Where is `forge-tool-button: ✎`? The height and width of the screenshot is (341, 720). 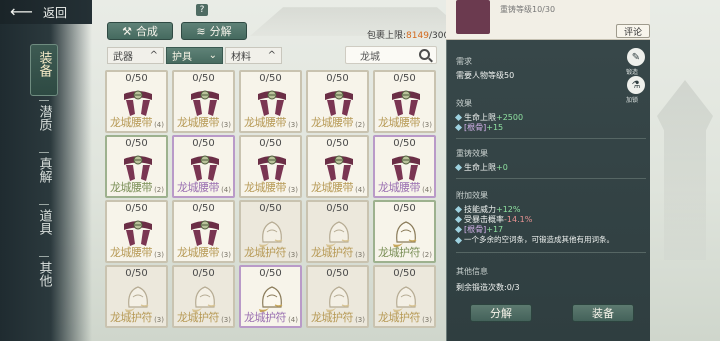
forge-tool-button: ✎ is located at coordinates (636, 57).